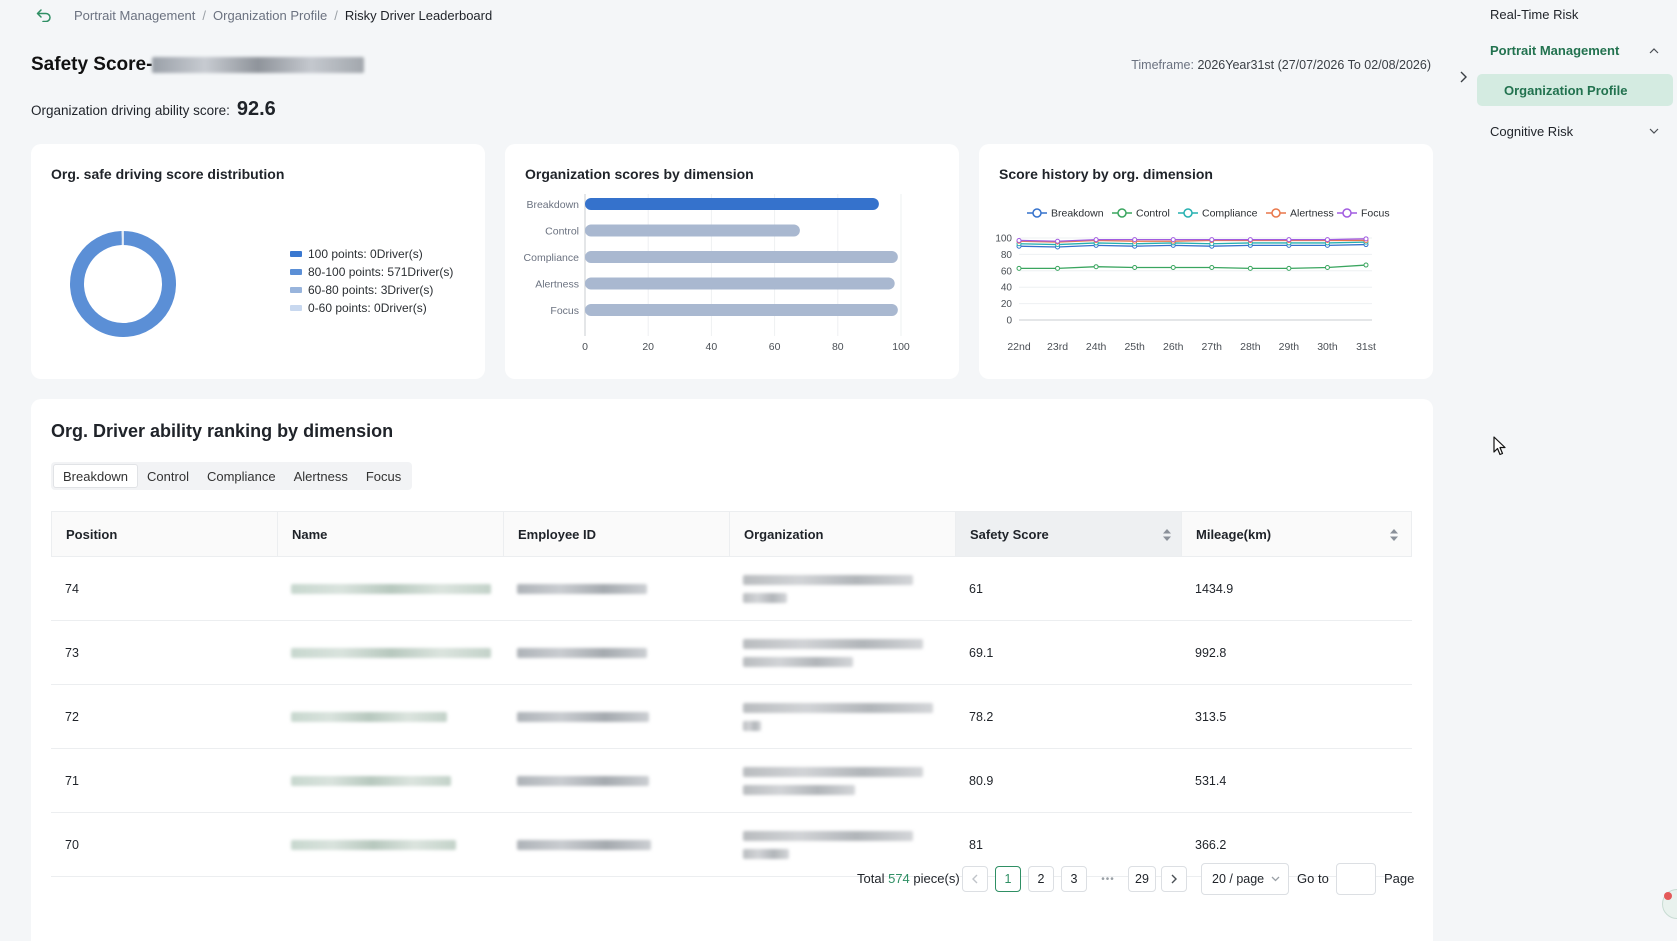 This screenshot has height=941, width=1677. I want to click on table-row: 71 80.9 531.4, so click(731, 781).